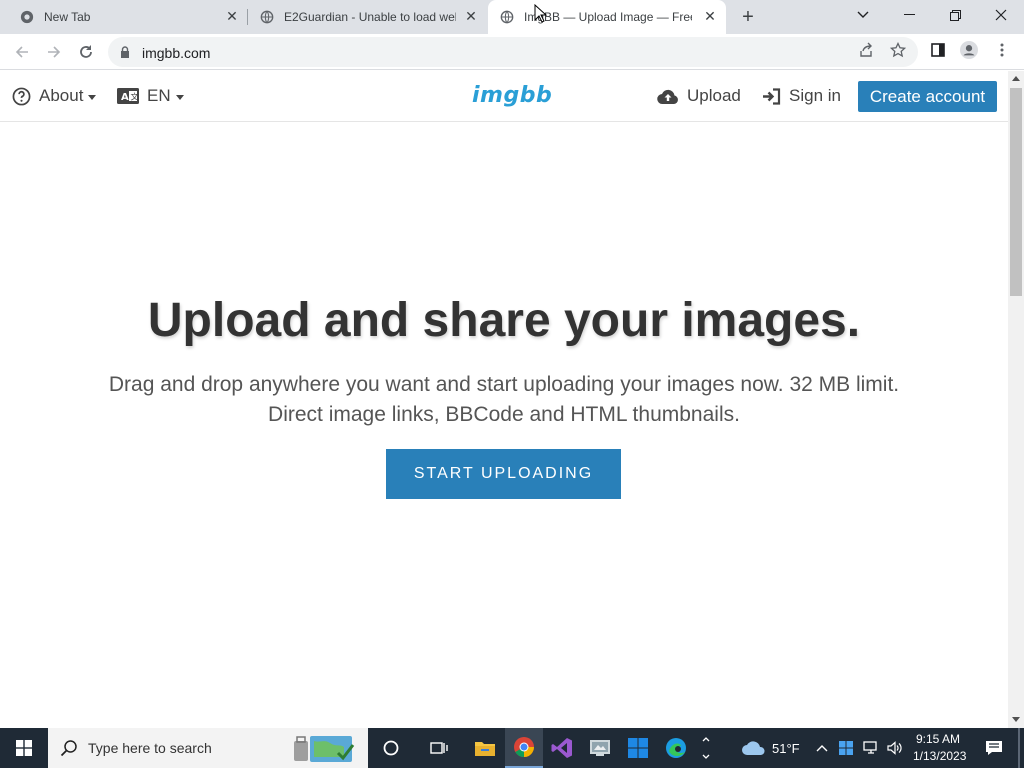  Describe the element at coordinates (135, 97) in the screenshot. I see `svg-text: 文` at that location.